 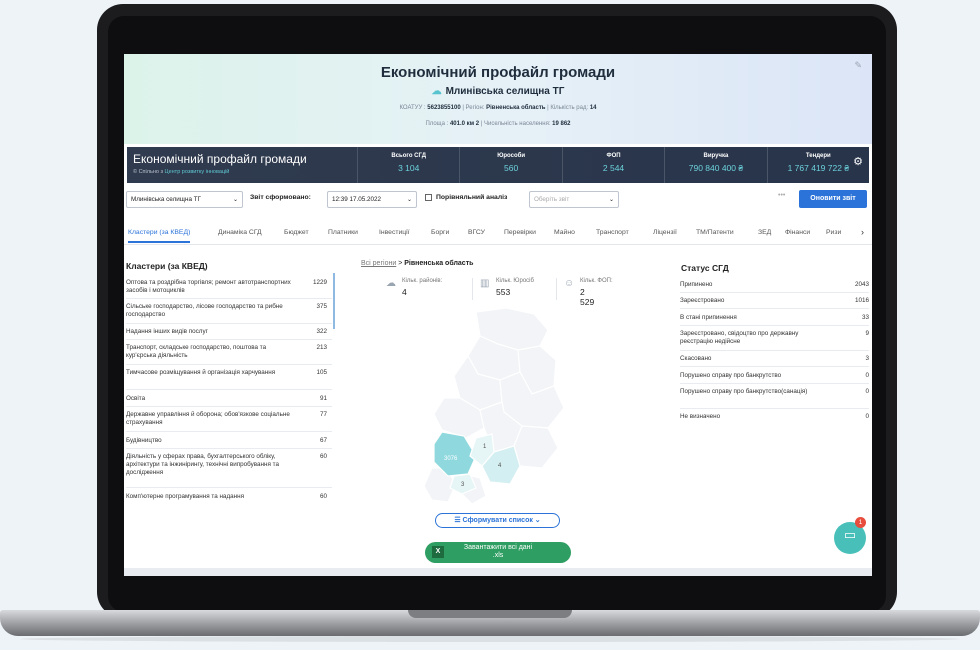 I want to click on laptop-notch, so click(x=490, y=614).